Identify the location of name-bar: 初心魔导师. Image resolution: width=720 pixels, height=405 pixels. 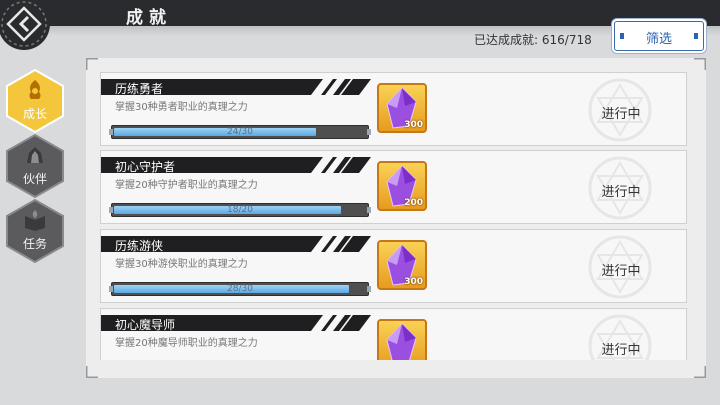
(236, 323).